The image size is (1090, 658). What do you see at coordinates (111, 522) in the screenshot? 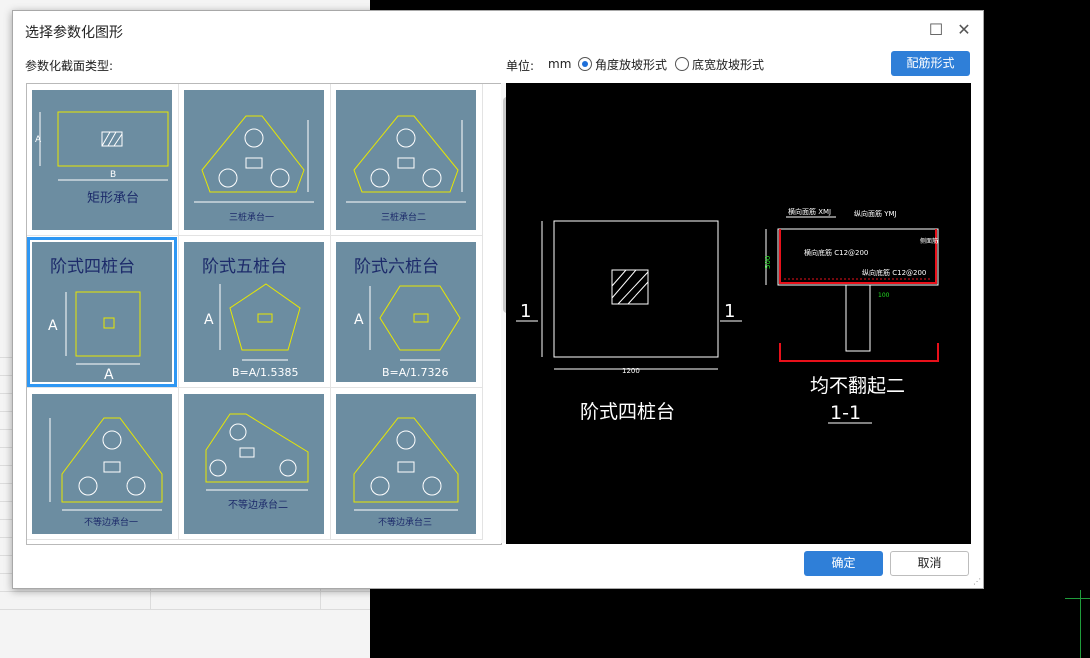
I see `svg-text: 不等边承台一` at bounding box center [111, 522].